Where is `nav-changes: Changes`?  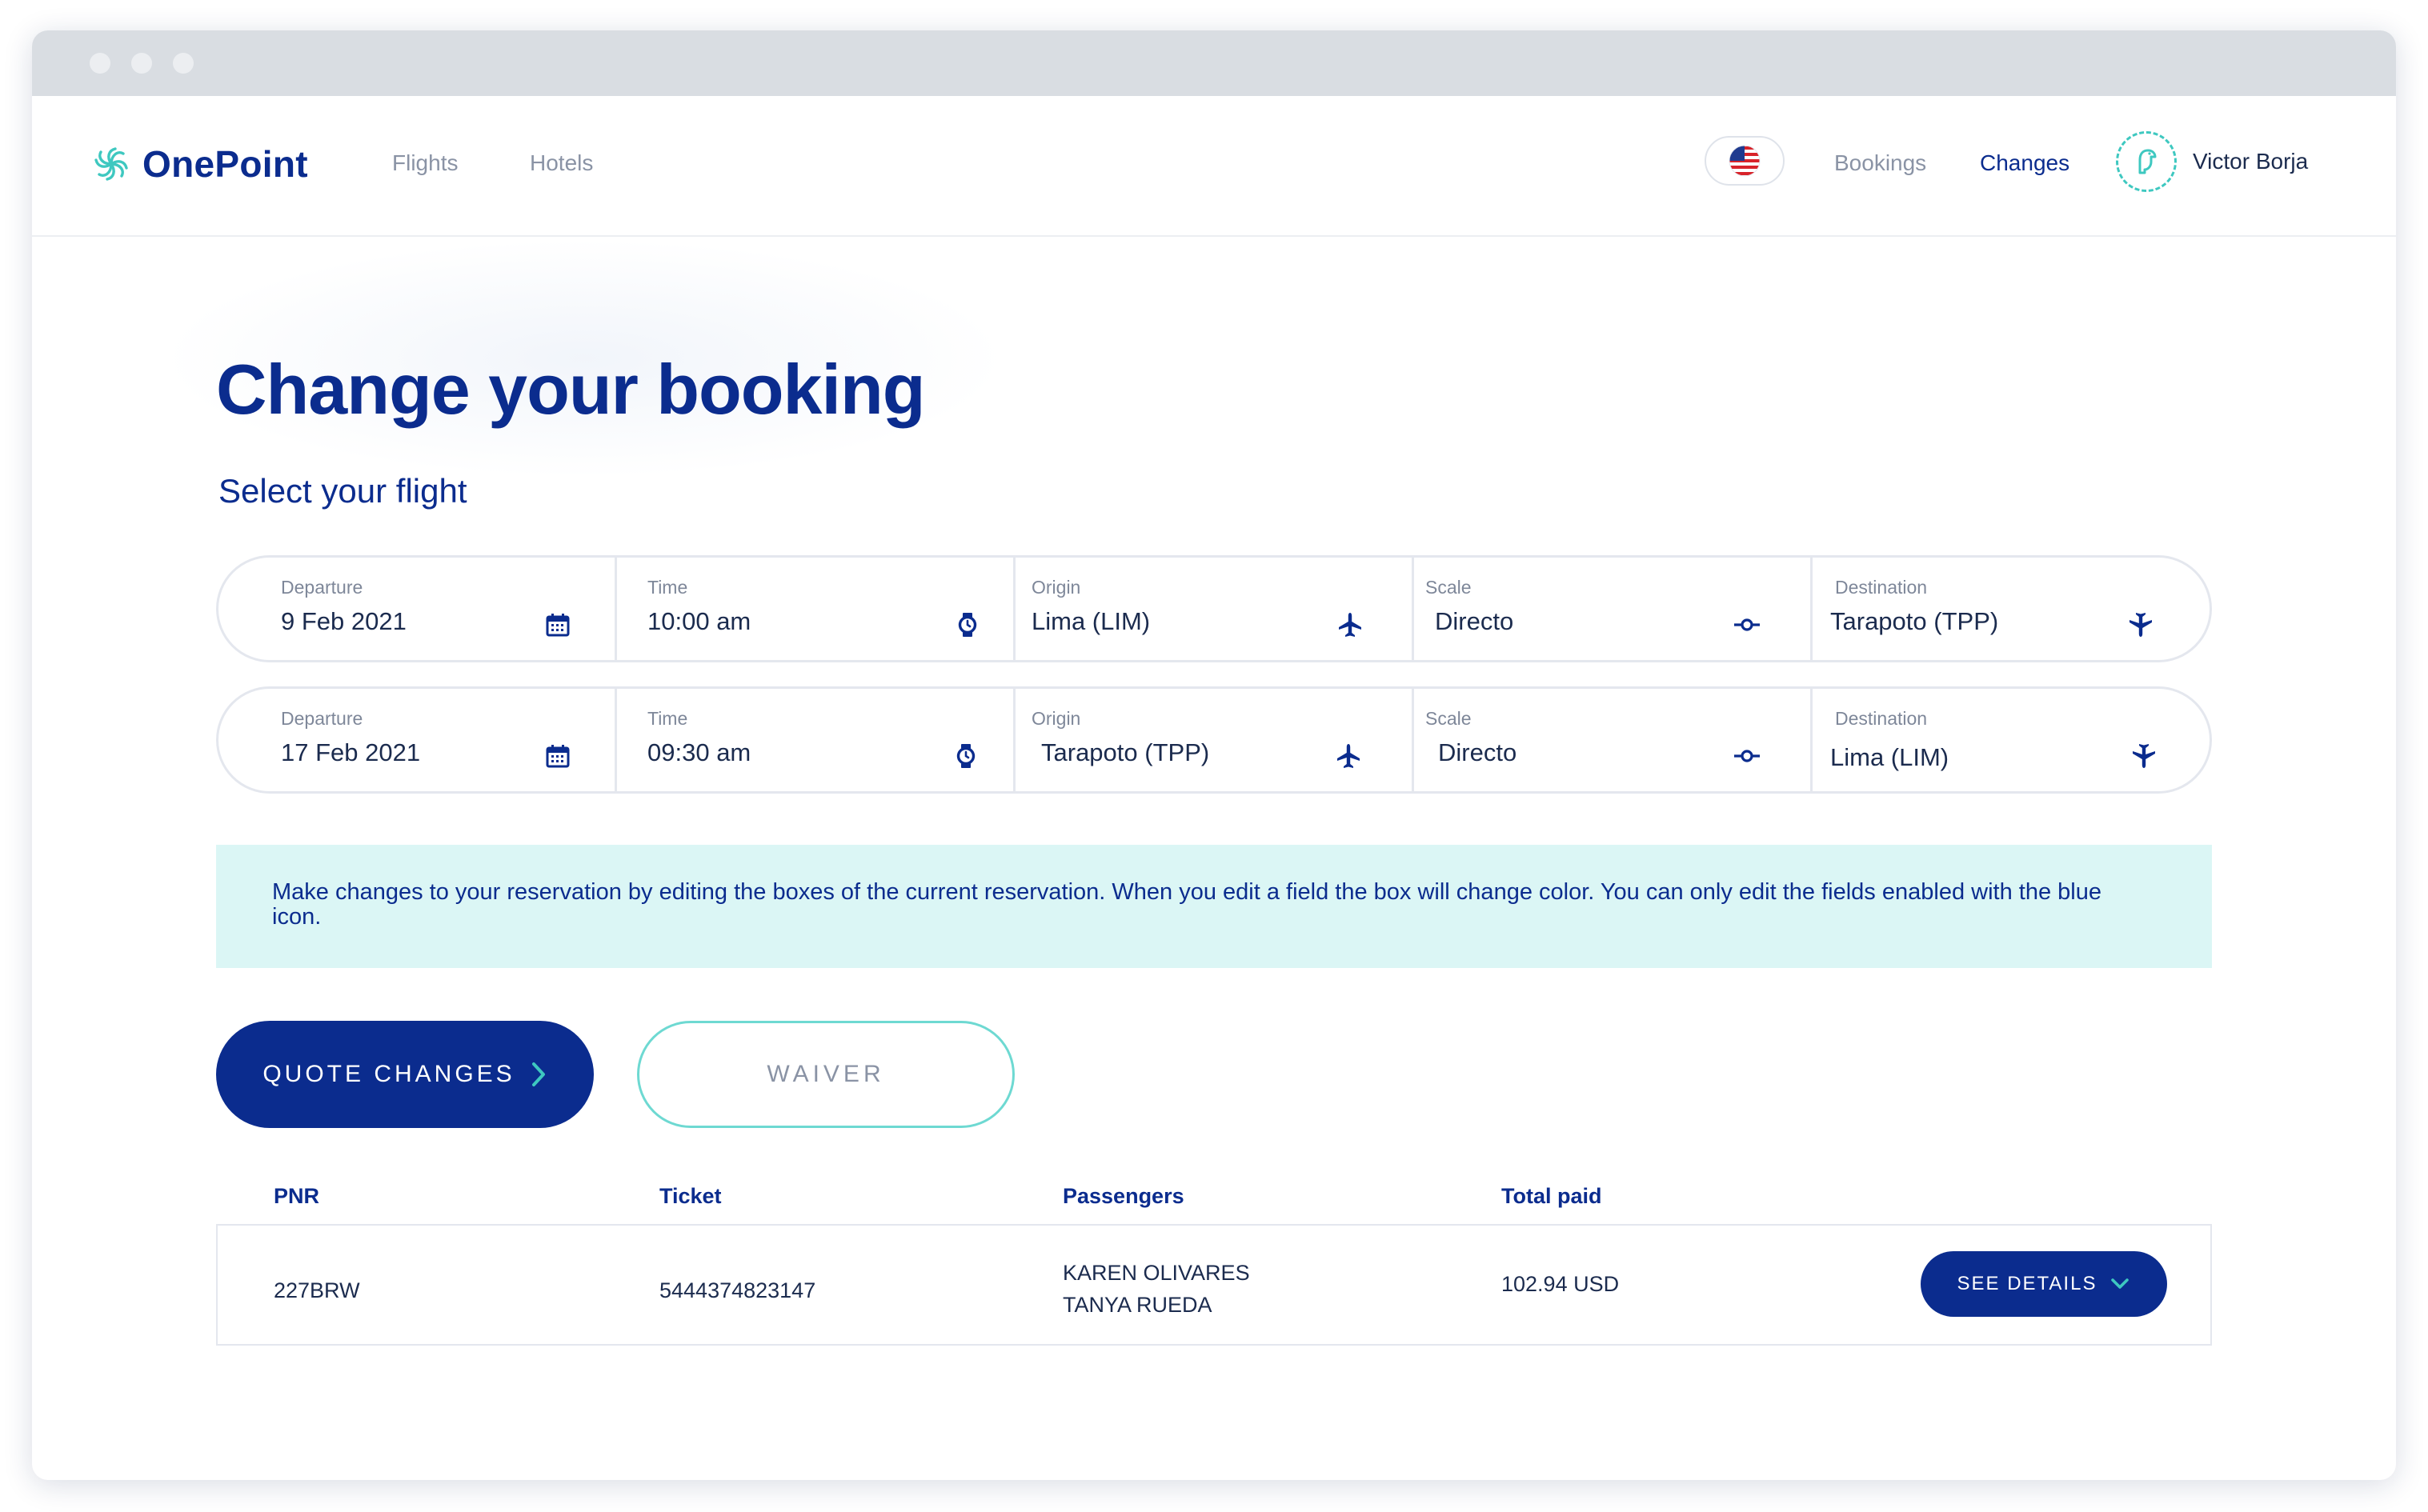 nav-changes: Changes is located at coordinates (2024, 163).